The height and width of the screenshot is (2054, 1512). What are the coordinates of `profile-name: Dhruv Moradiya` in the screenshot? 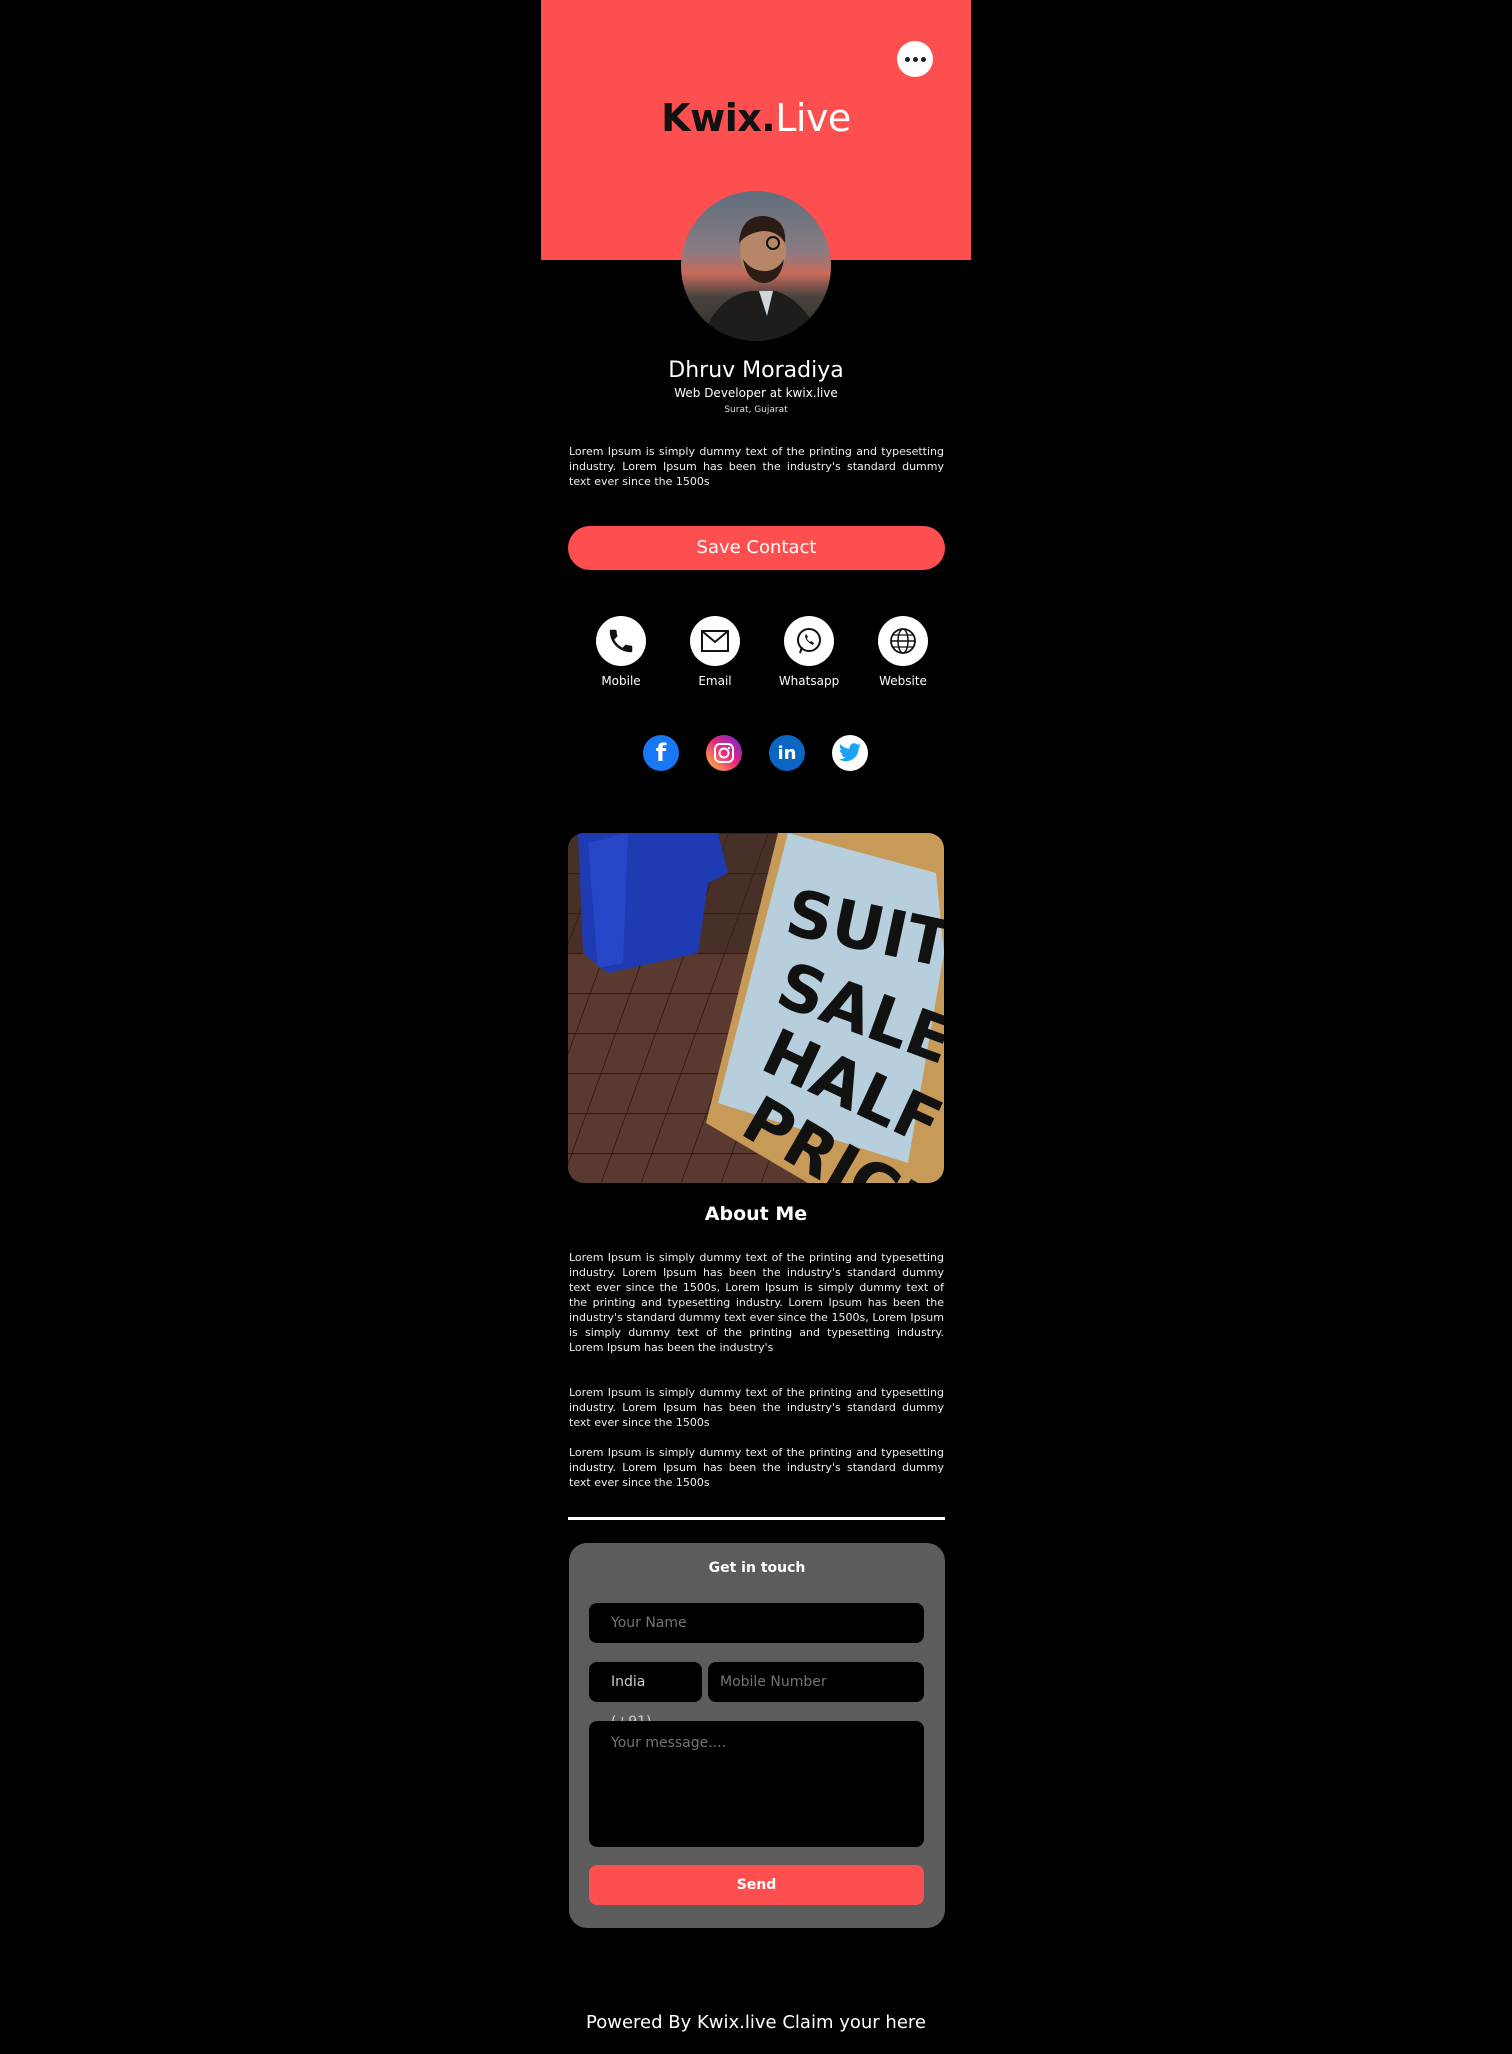 It's located at (756, 370).